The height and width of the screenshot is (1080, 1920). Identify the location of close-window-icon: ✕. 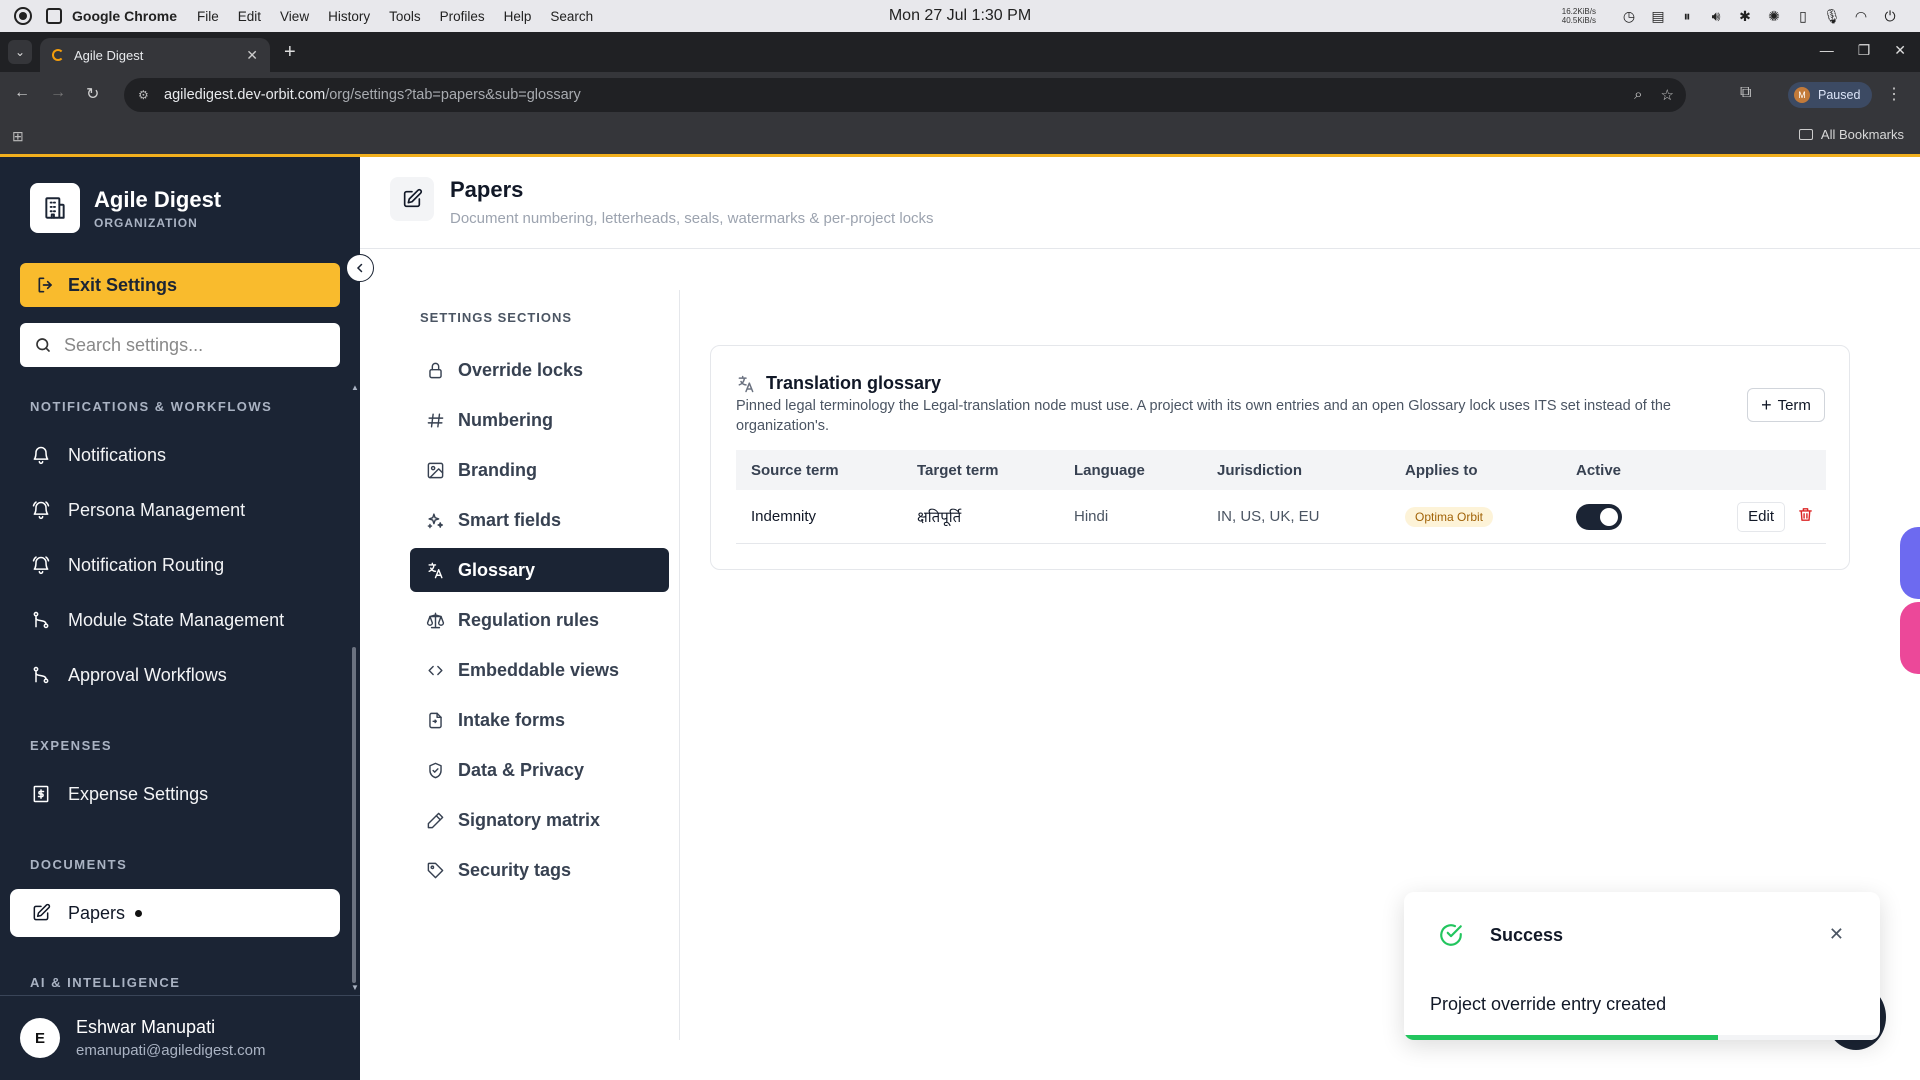
(1900, 50).